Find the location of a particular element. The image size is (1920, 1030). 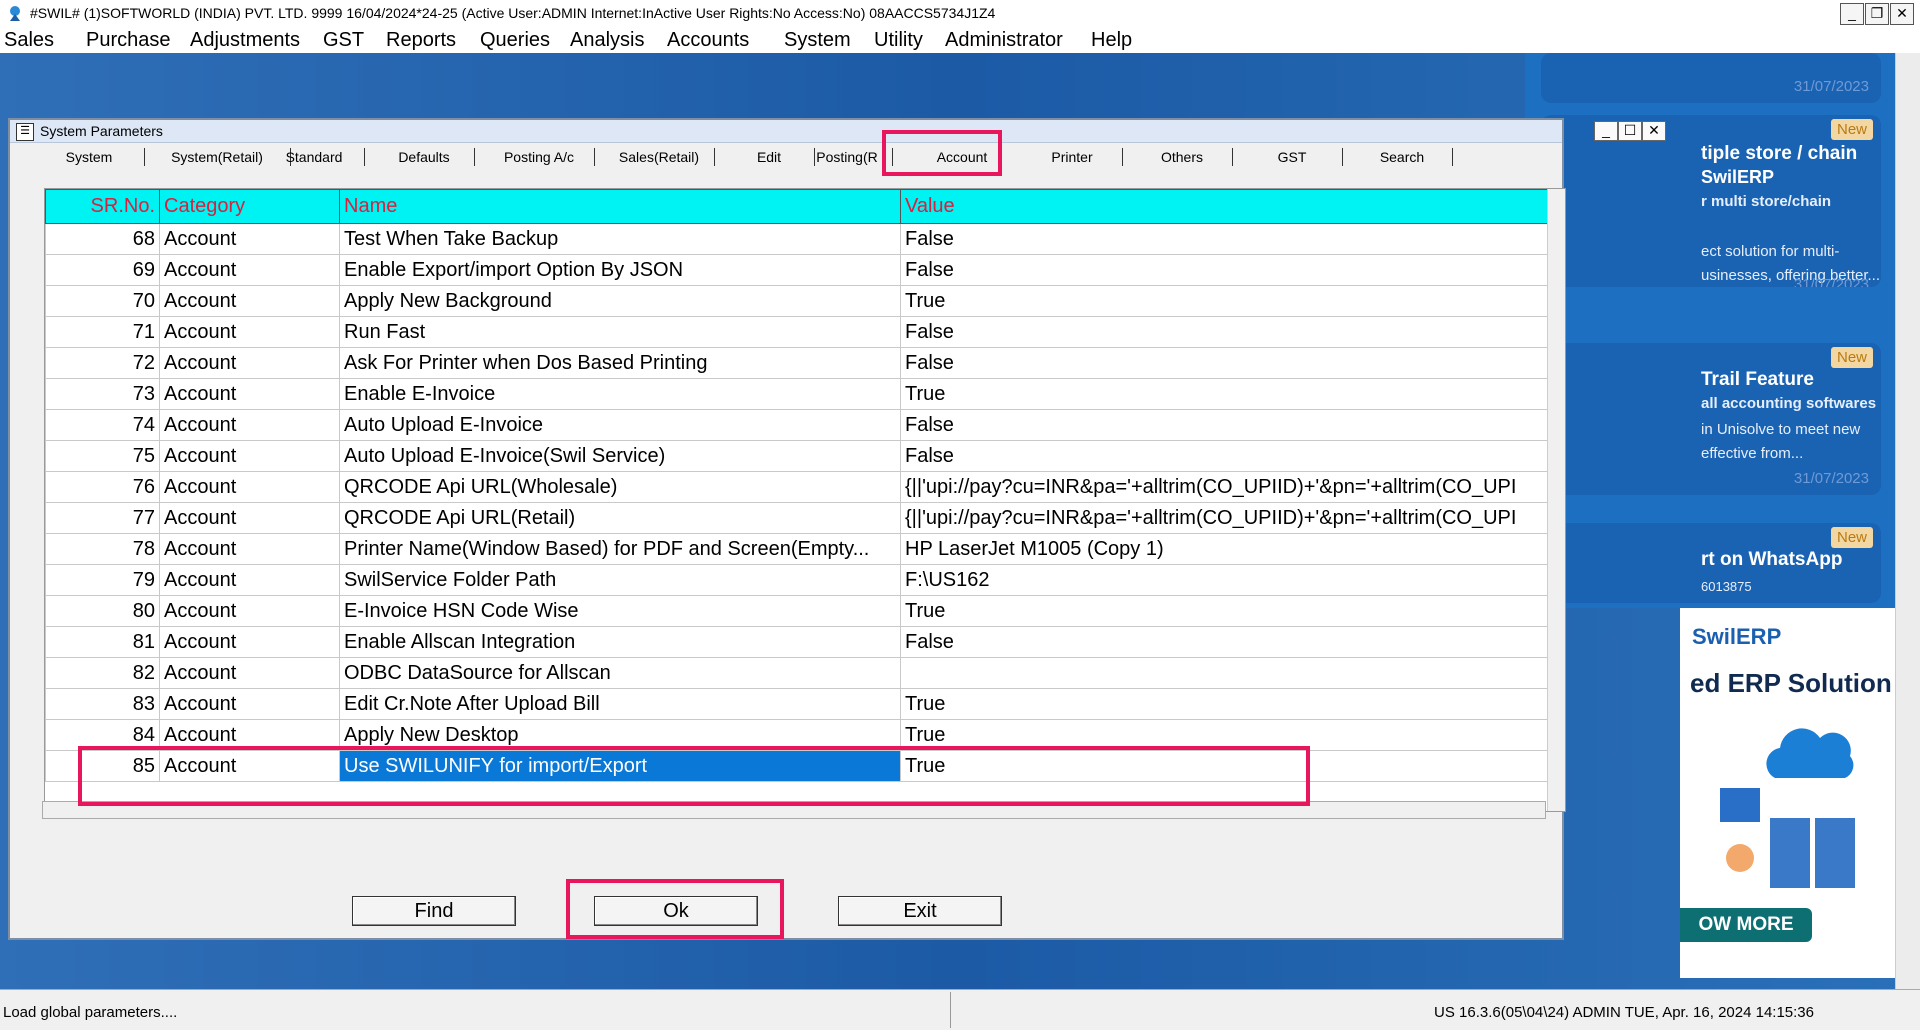

find-button: Find is located at coordinates (434, 911).